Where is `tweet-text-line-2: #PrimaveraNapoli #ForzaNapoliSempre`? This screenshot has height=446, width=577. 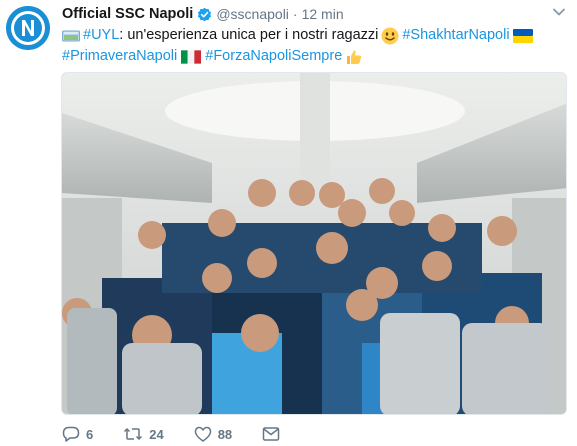
tweet-text-line-2: #PrimaveraNapoli #ForzaNapoliSempre is located at coordinates (314, 56).